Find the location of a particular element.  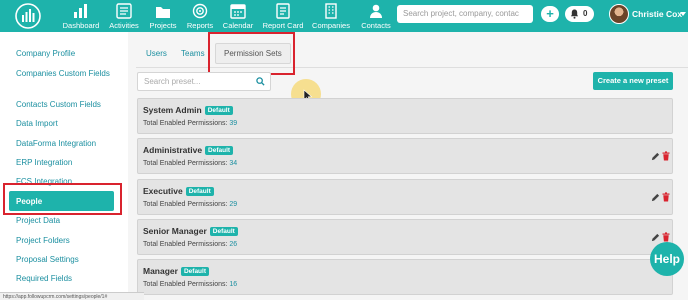

preset-name: Senior Manager Default is located at coordinates (190, 231).